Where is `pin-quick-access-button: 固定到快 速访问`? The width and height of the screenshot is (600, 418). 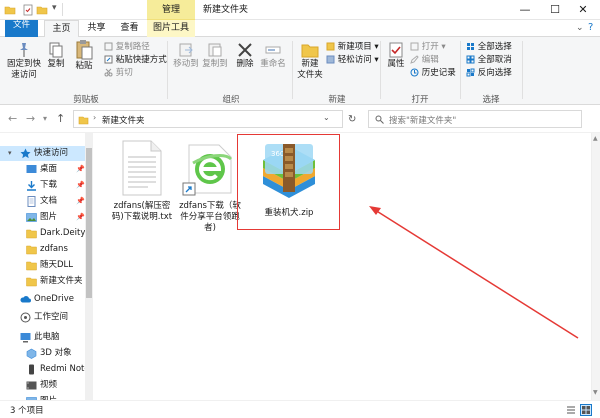
pin-quick-access-button: 固定到快 速访问 is located at coordinates (24, 61).